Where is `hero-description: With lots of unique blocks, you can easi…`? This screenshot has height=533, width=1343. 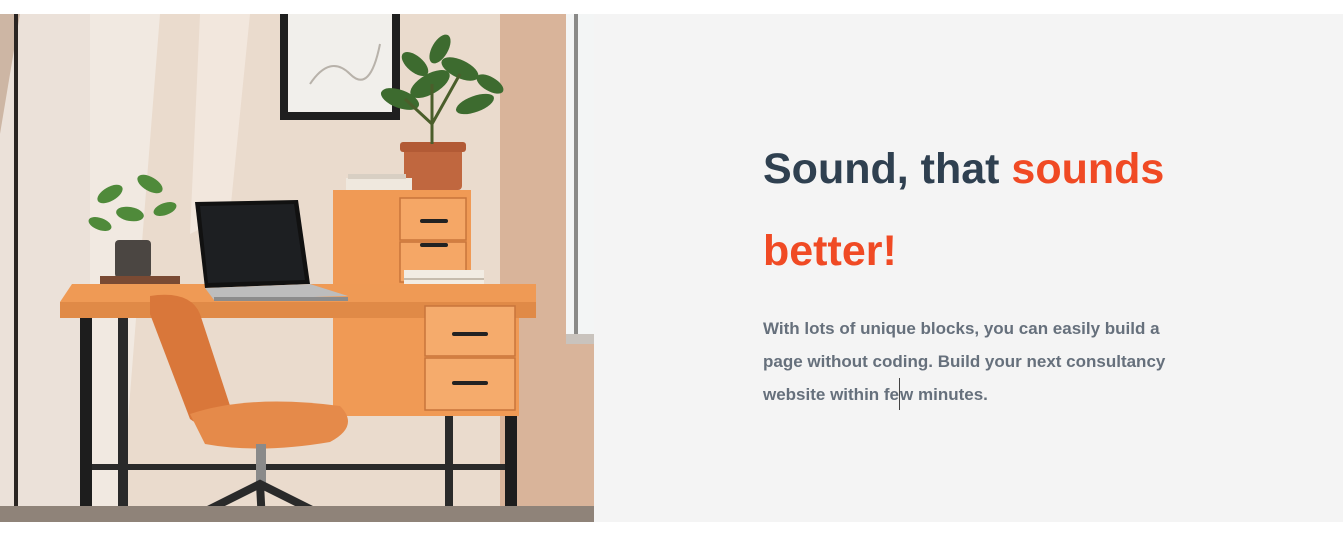
hero-description: With lots of unique blocks, you can easi… is located at coordinates (978, 361).